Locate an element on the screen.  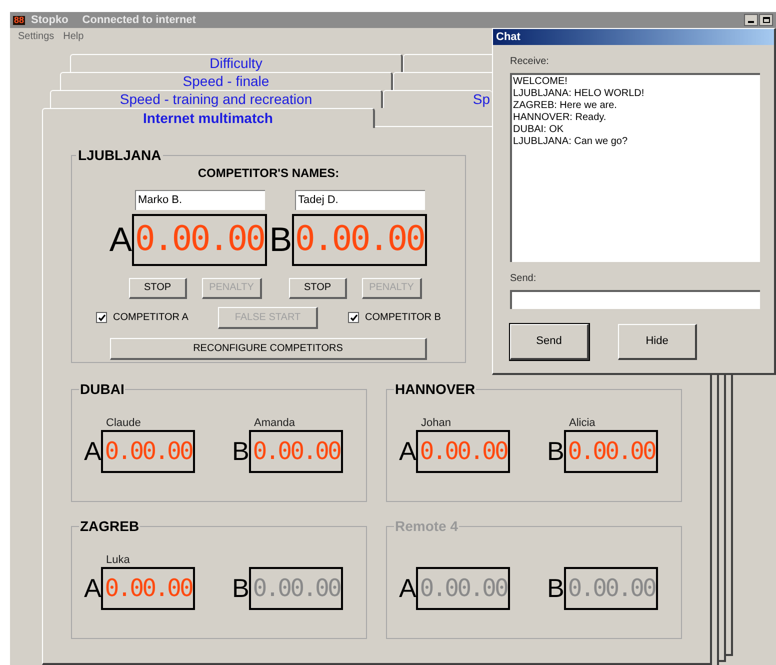
menu-item: Help is located at coordinates (73, 36).